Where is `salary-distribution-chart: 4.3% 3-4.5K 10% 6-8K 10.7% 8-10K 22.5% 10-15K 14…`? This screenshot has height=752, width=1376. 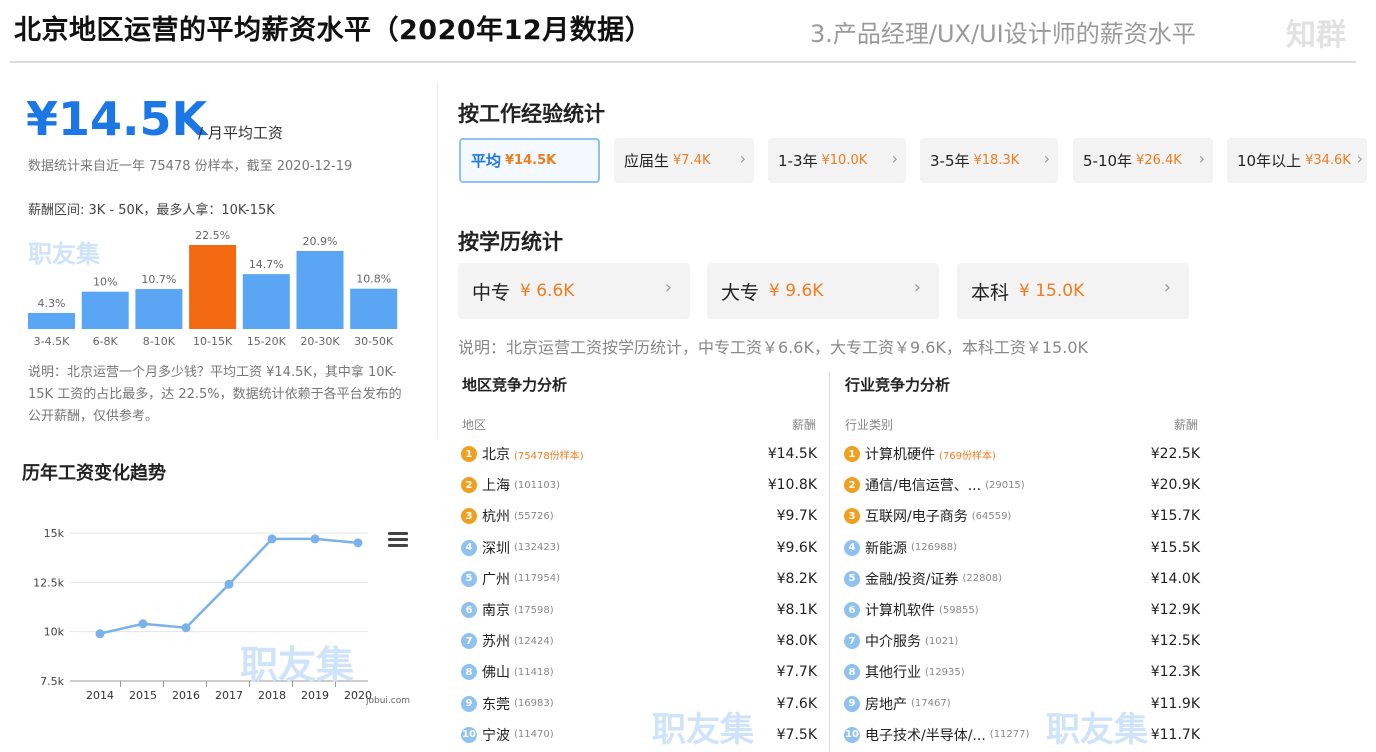
salary-distribution-chart: 4.3% 3-4.5K 10% 6-8K 10.7% 8-10K 22.5% 10-15K 14… is located at coordinates (217, 288).